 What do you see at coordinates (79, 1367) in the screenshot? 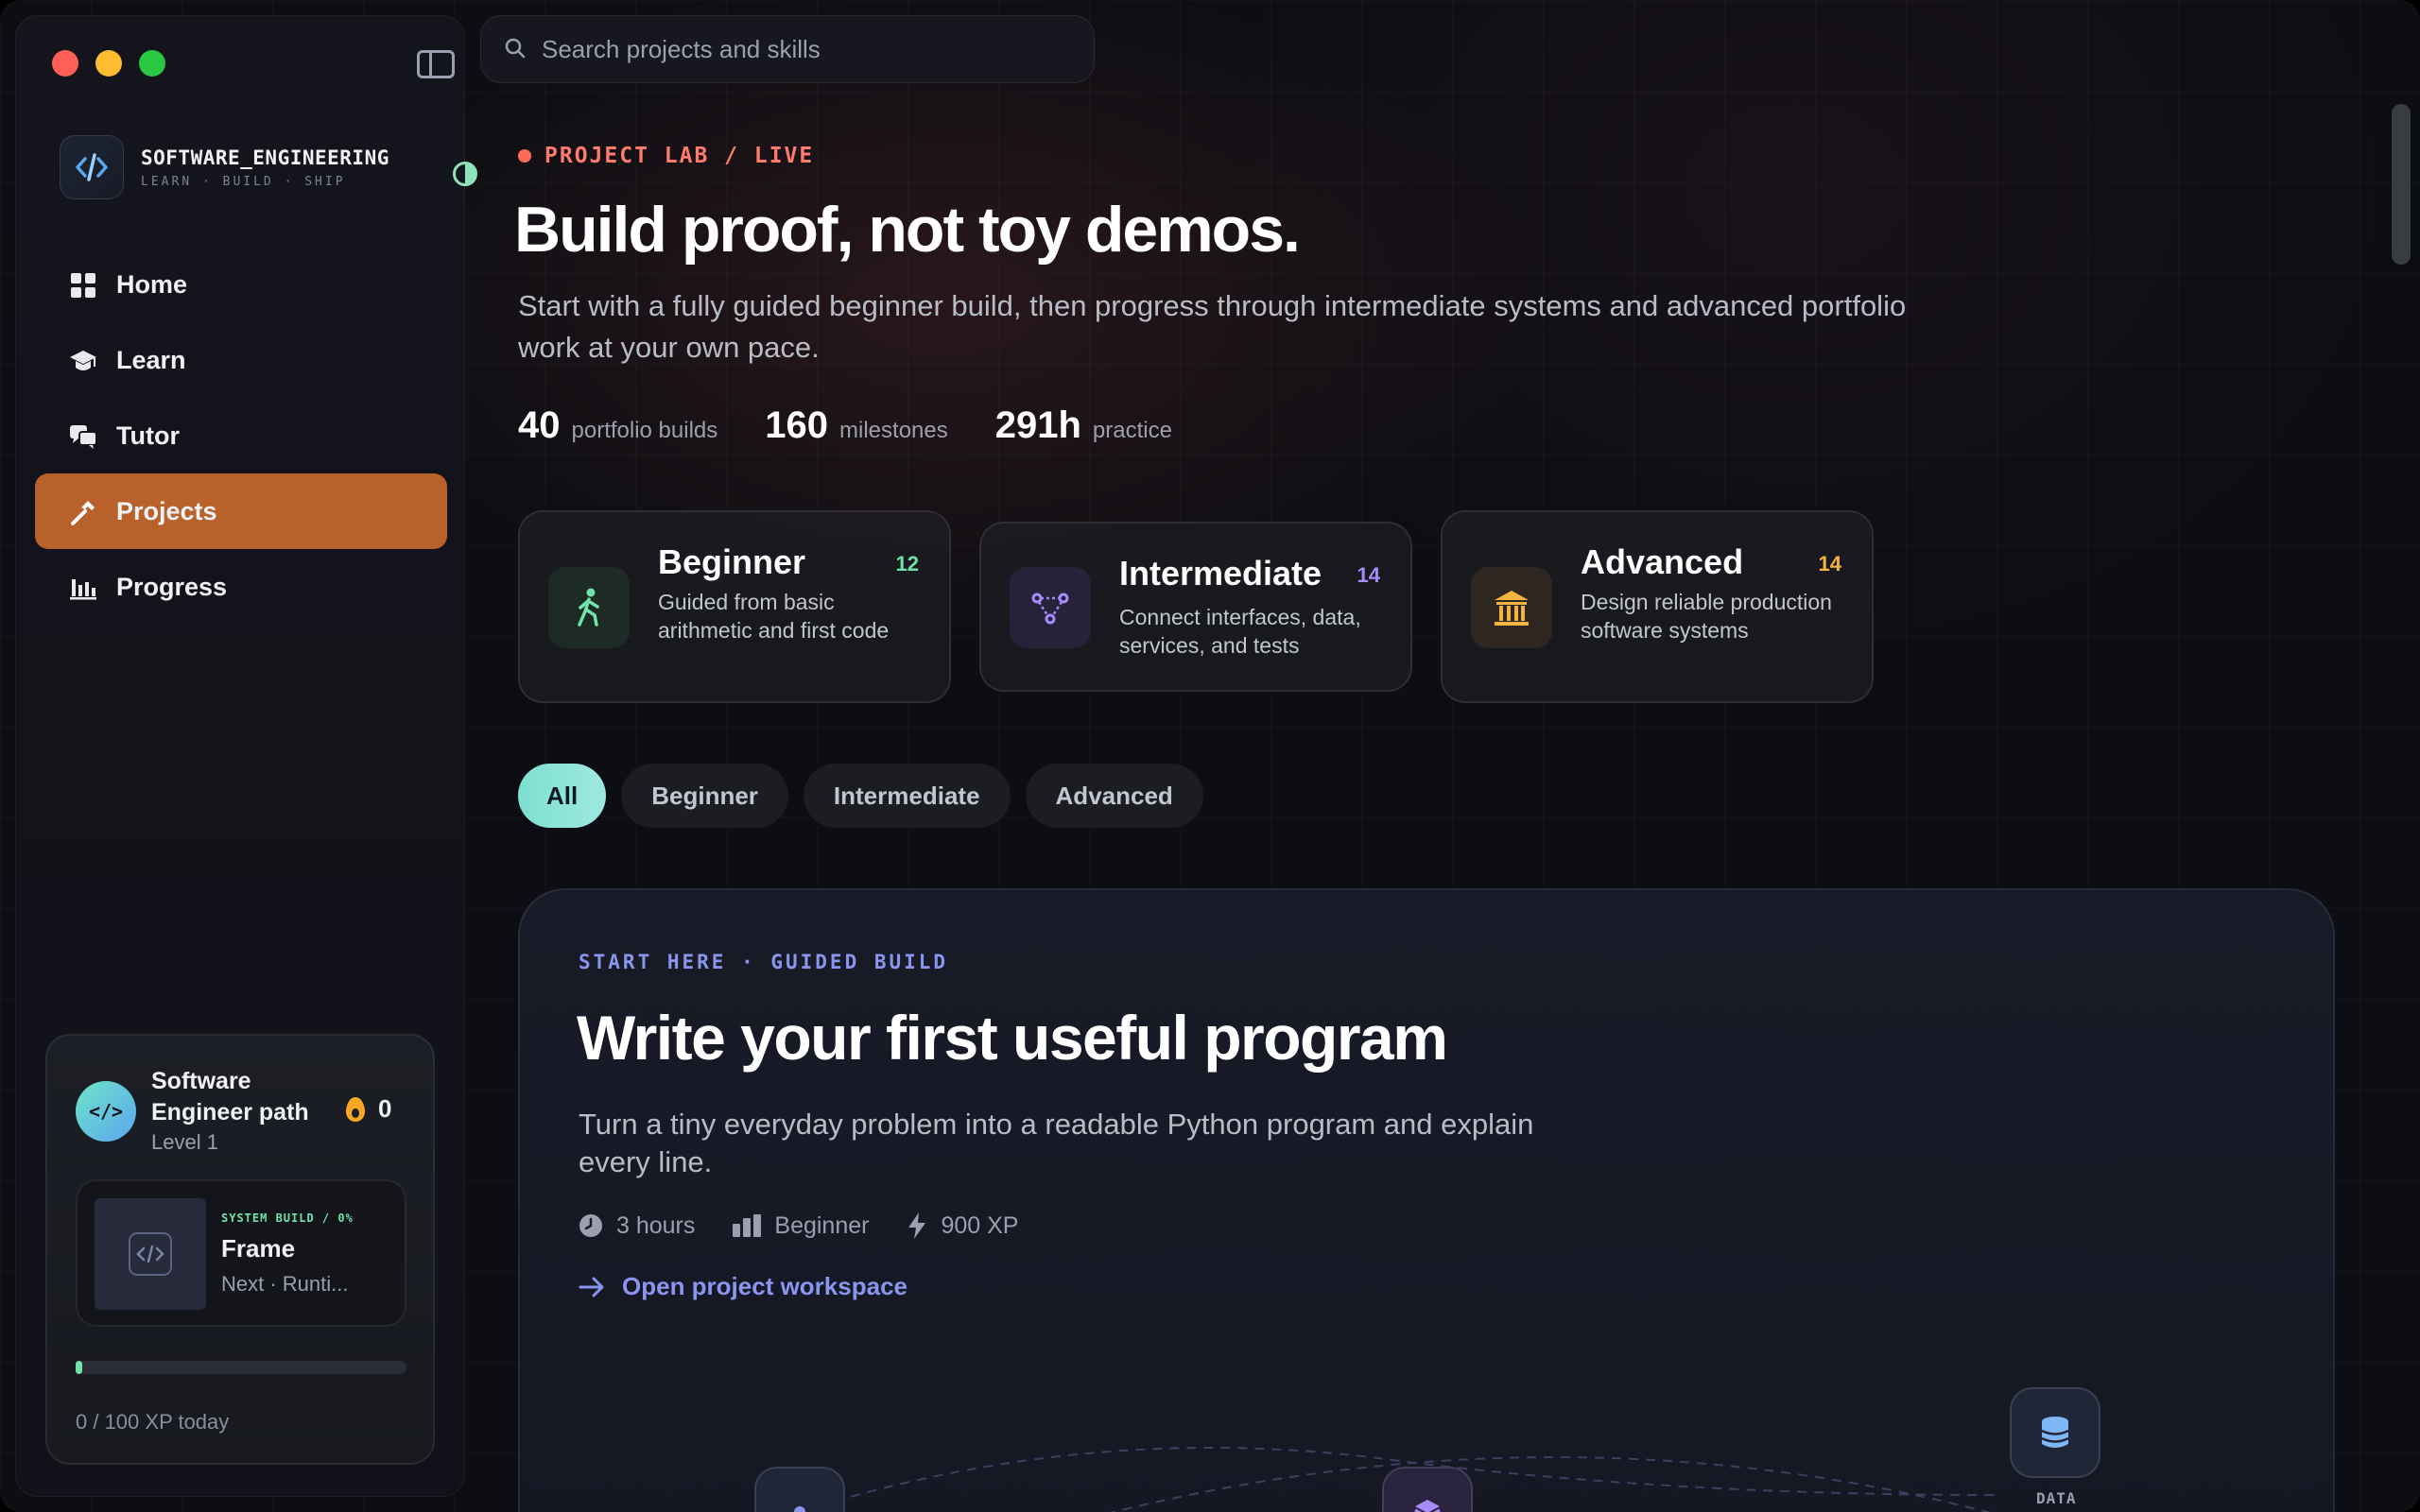
I see `xp-progress-fill` at bounding box center [79, 1367].